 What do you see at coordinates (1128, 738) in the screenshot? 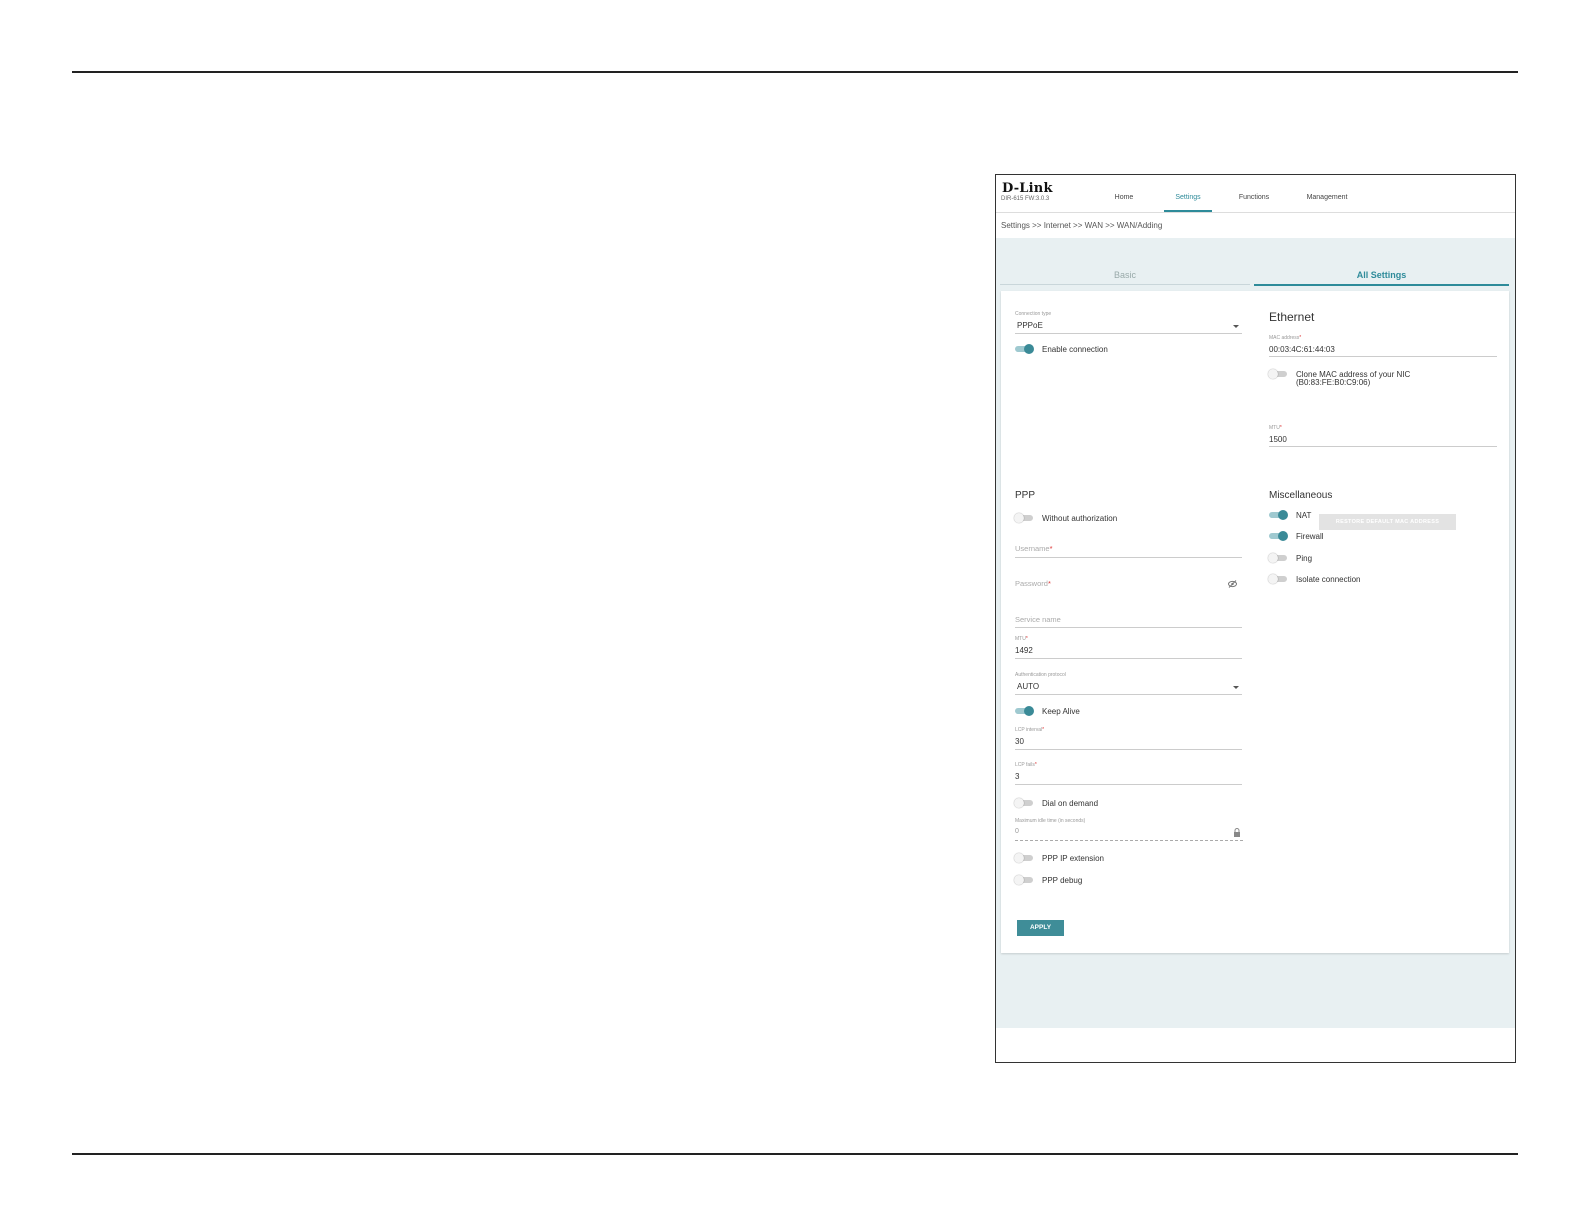
I see `lcp-interval-field: LCP interval* 30` at bounding box center [1128, 738].